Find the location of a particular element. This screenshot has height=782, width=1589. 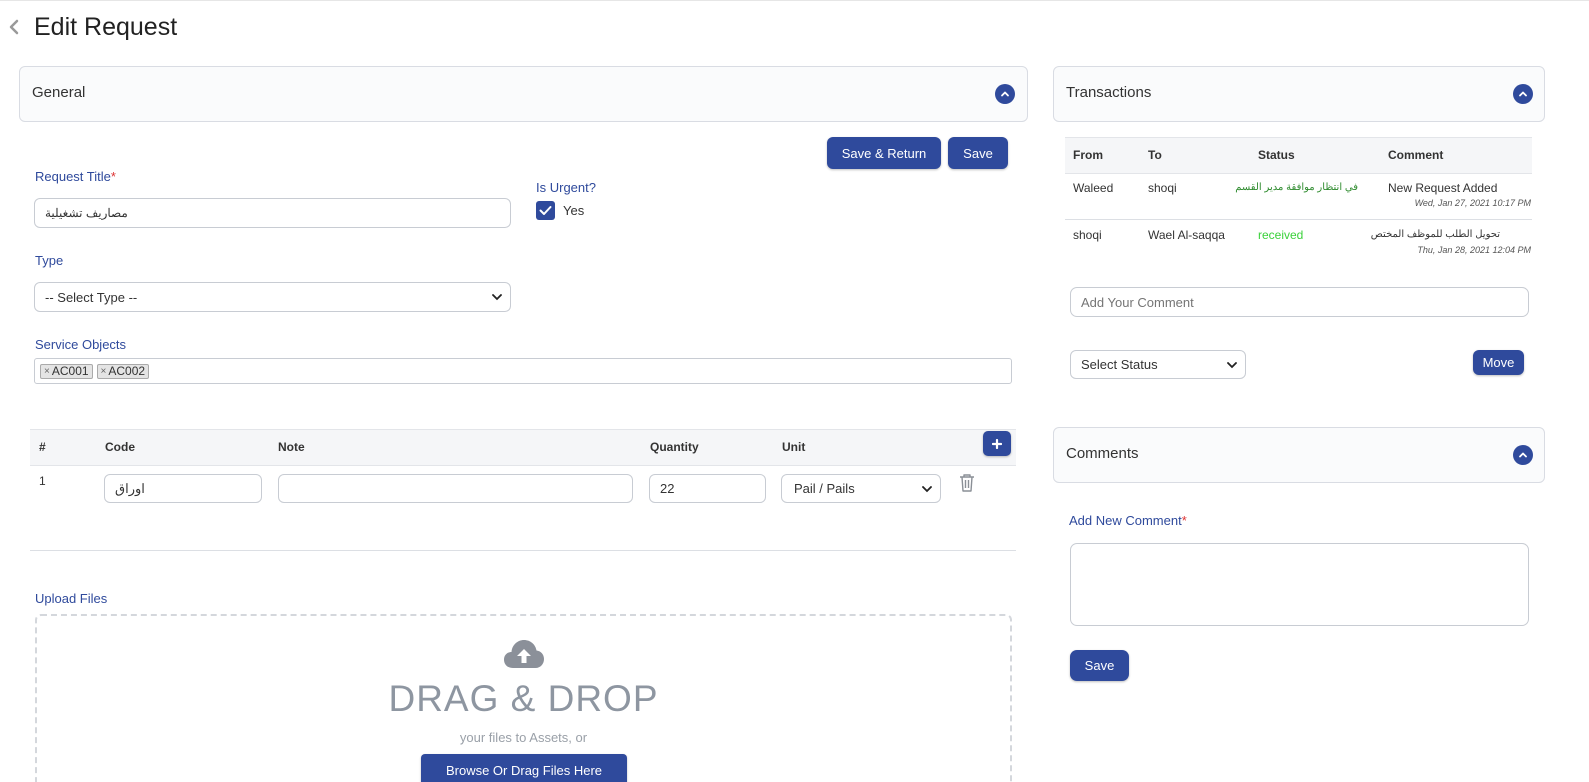

item-note-input is located at coordinates (455, 488).